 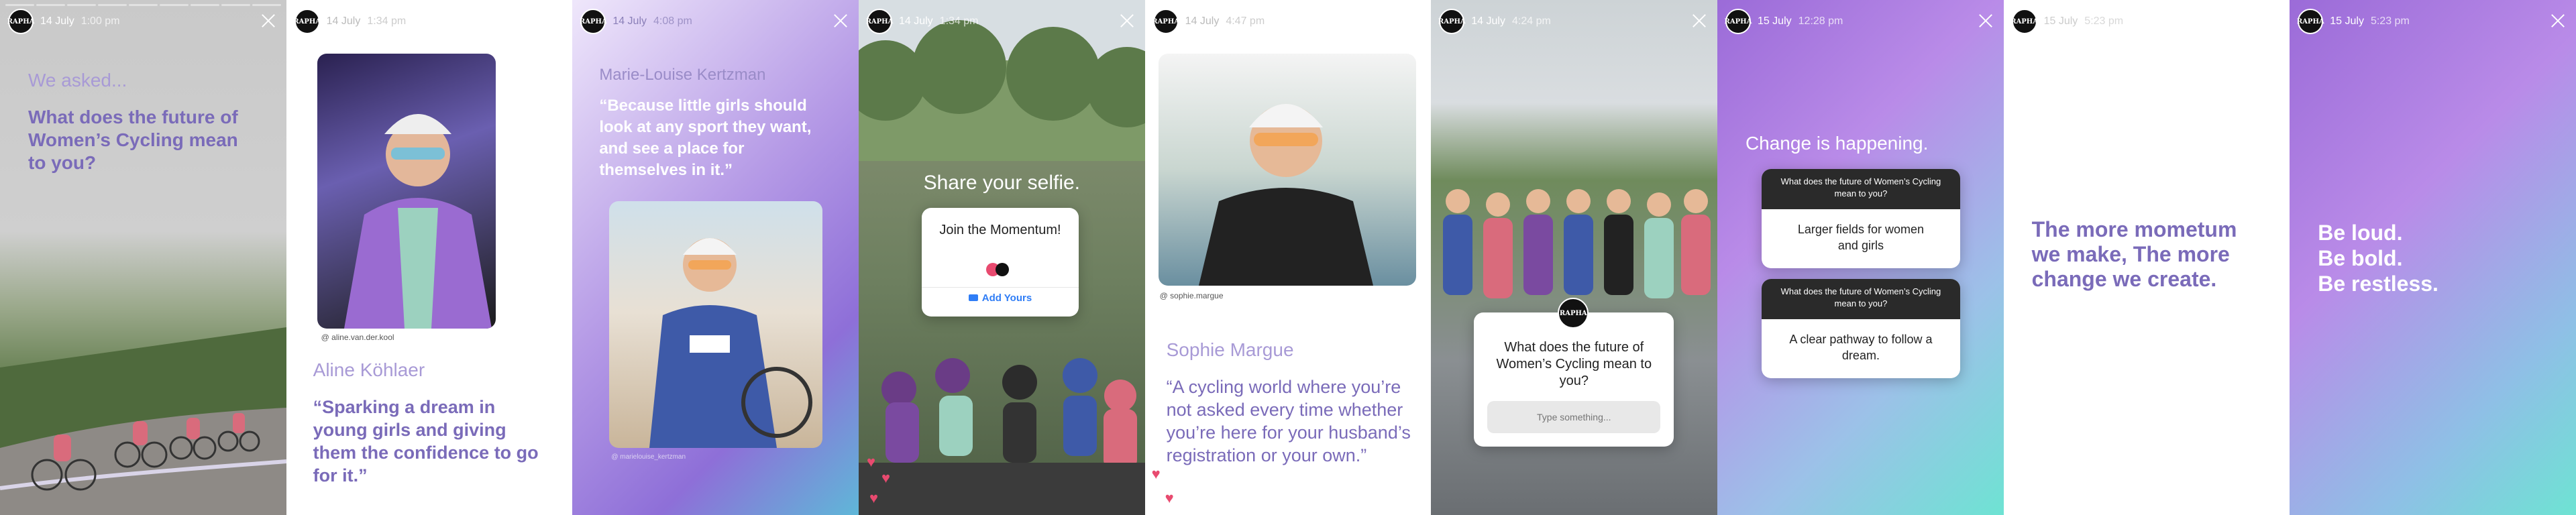 I want to click on rider-name: Marie-Louise Kertzman, so click(x=682, y=75).